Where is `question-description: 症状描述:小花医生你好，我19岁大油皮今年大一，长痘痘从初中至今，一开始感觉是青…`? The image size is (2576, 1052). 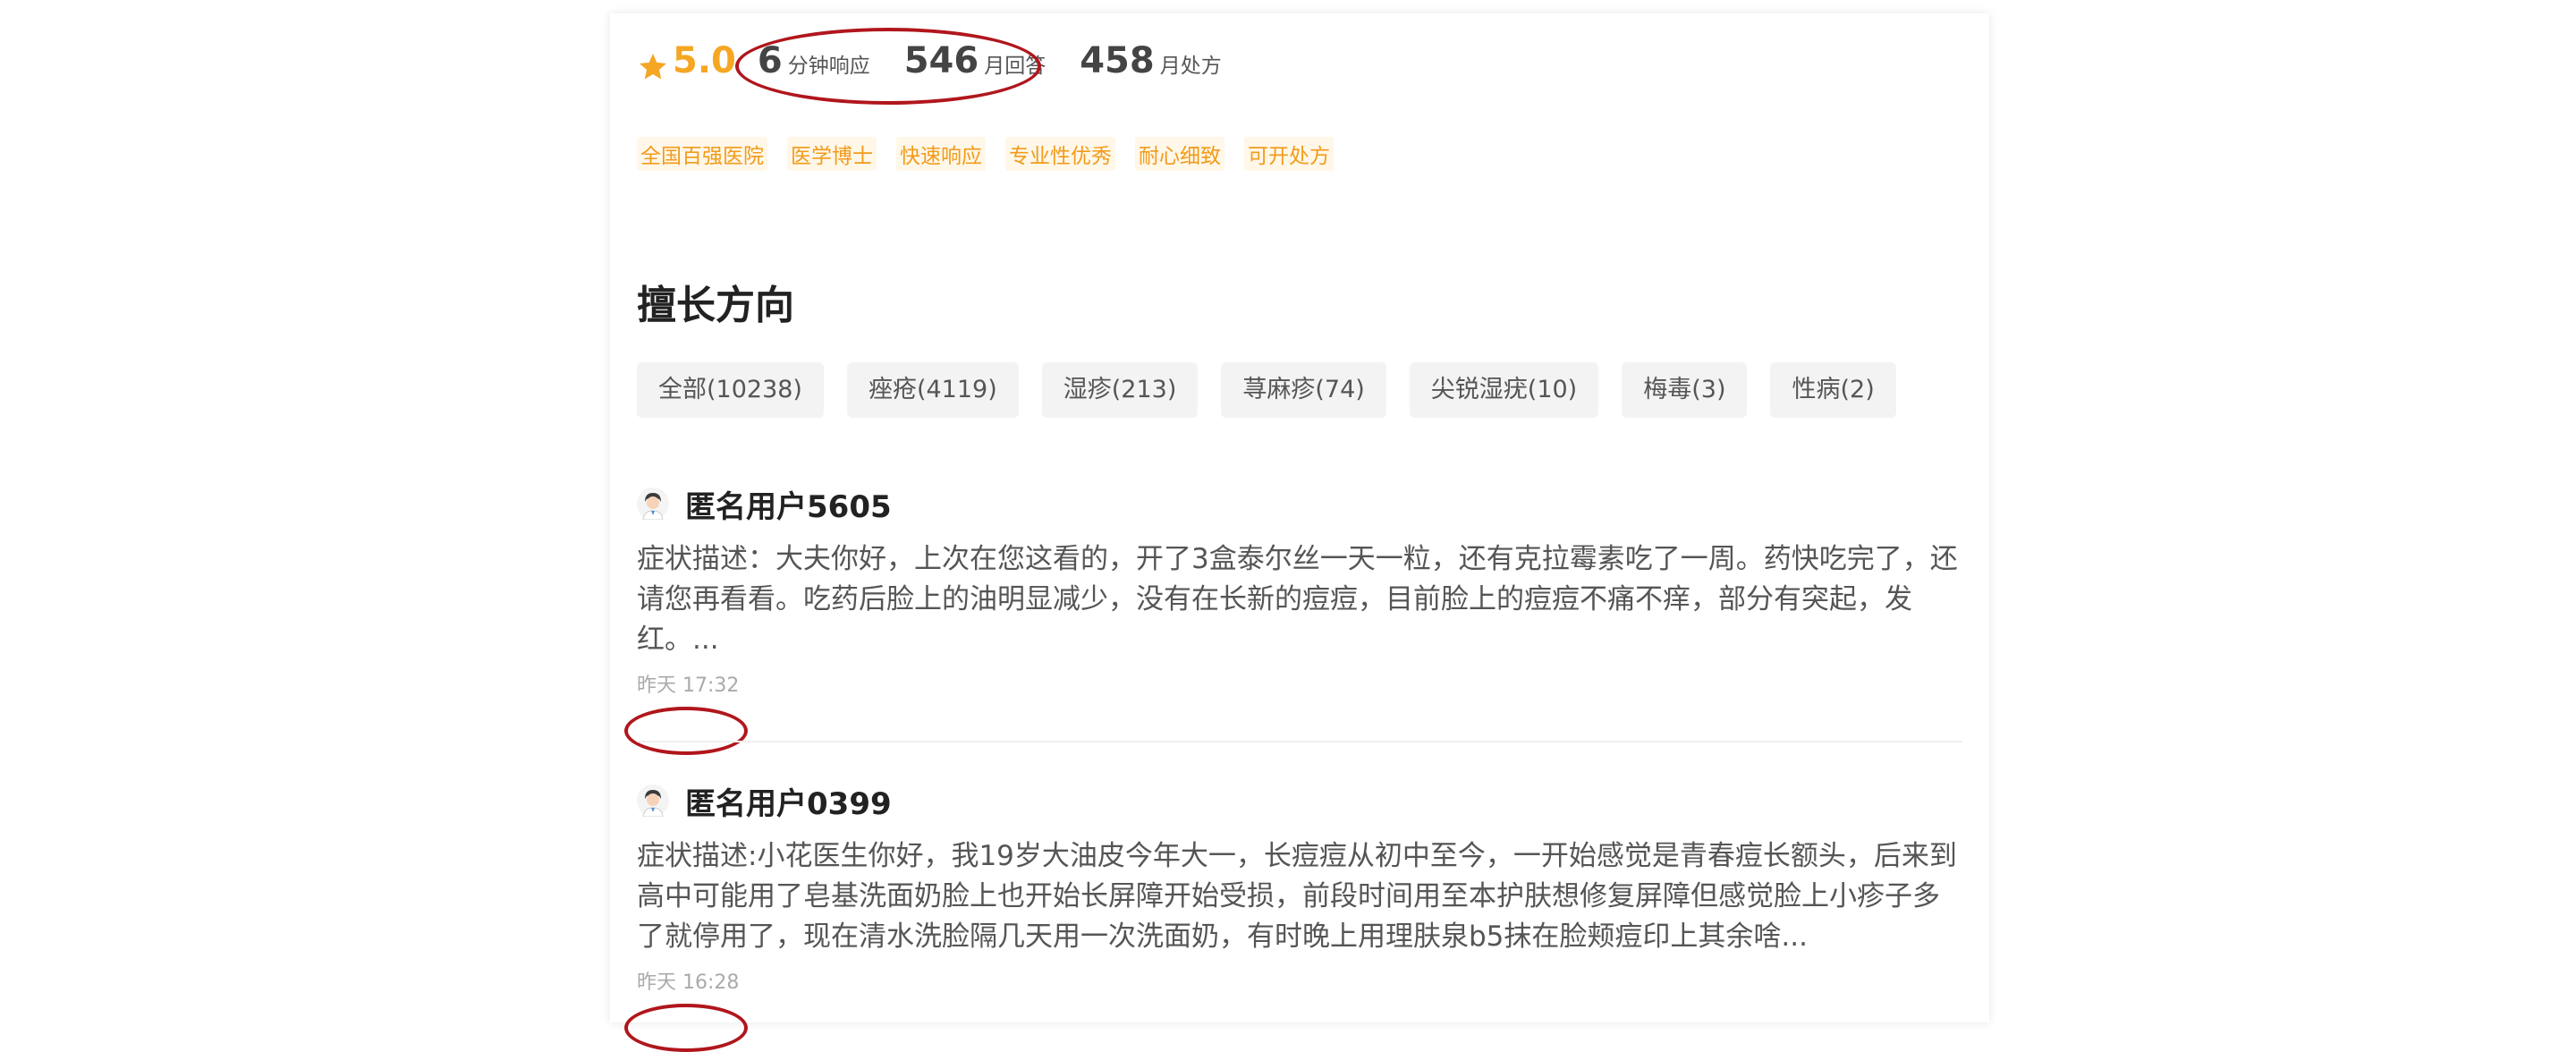
question-description: 症状描述:小花医生你好，我19岁大油皮今年大一，长痘痘从初中至今，一开始感觉是青… is located at coordinates (1297, 896).